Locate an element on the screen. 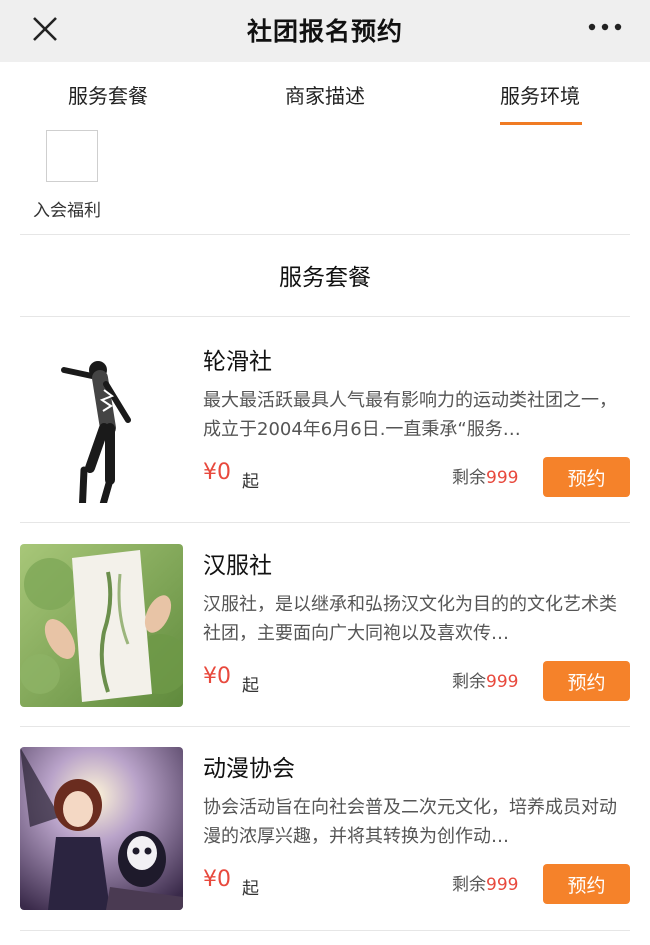  tab-merchant-description: 商家描述 is located at coordinates (325, 94).